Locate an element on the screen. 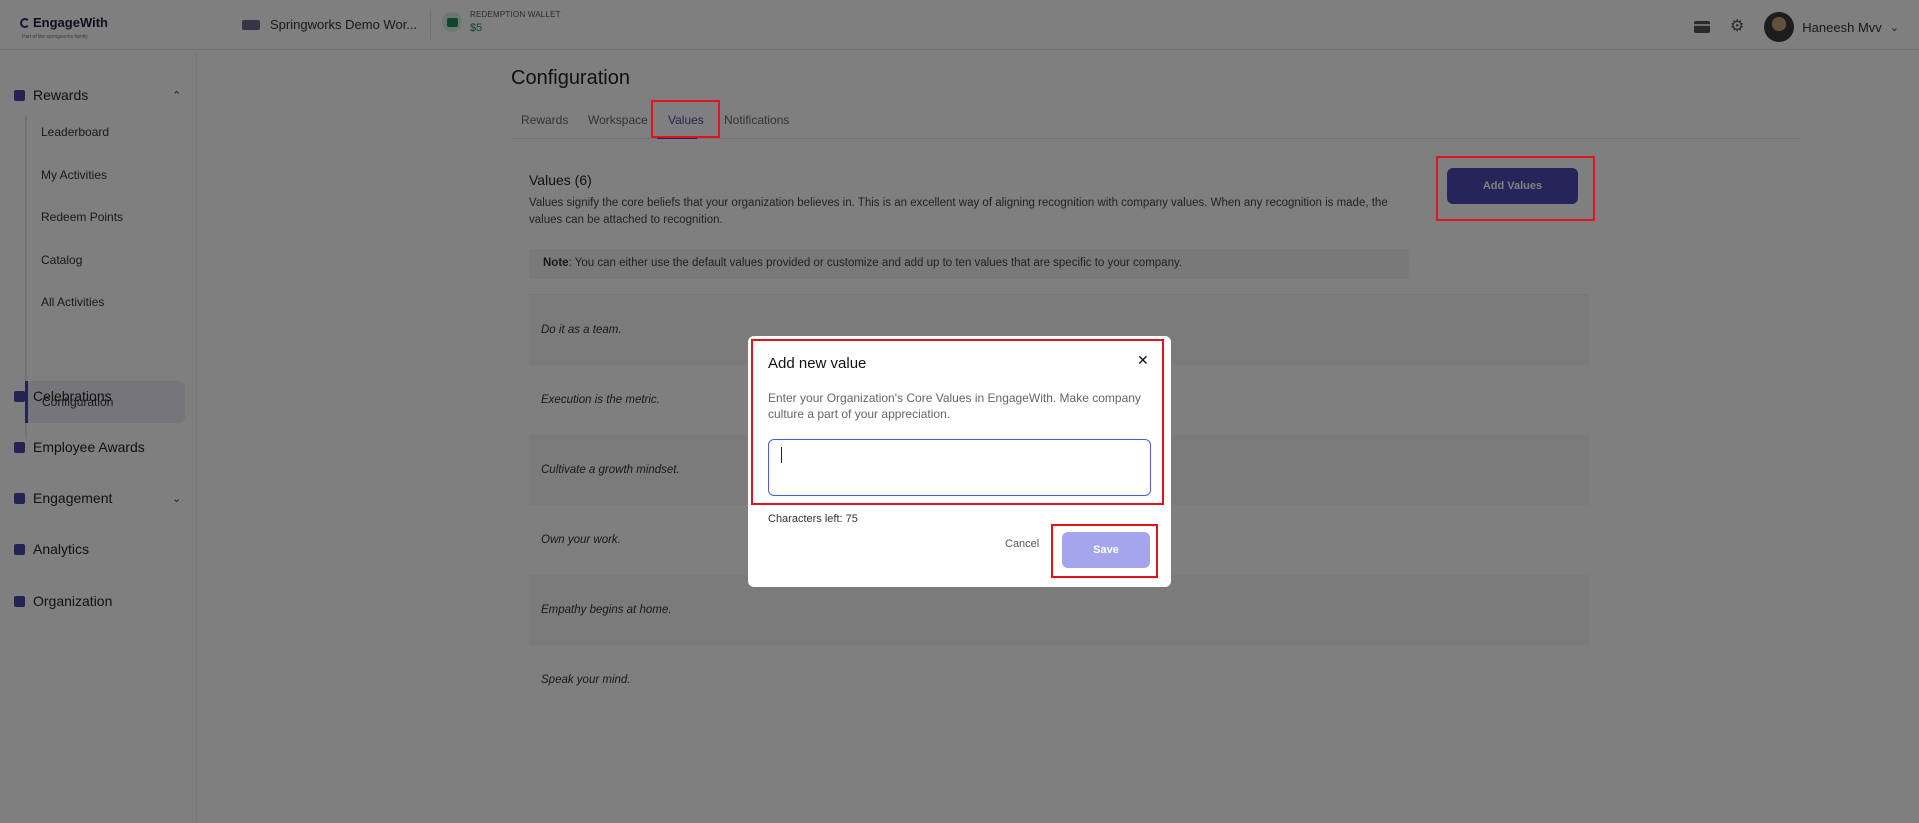 This screenshot has height=823, width=1919. highlight-add-values-button is located at coordinates (1515, 188).